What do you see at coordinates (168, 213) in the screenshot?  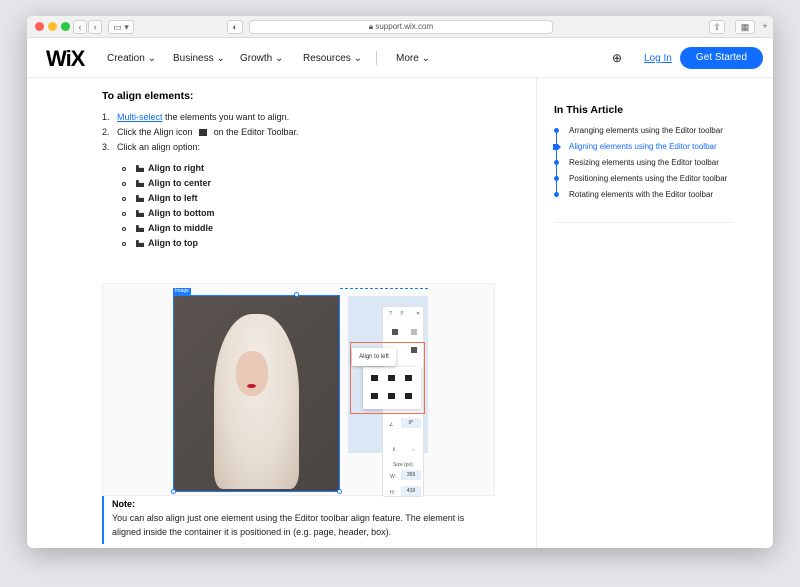 I see `option-align-bottom: Align to bottom` at bounding box center [168, 213].